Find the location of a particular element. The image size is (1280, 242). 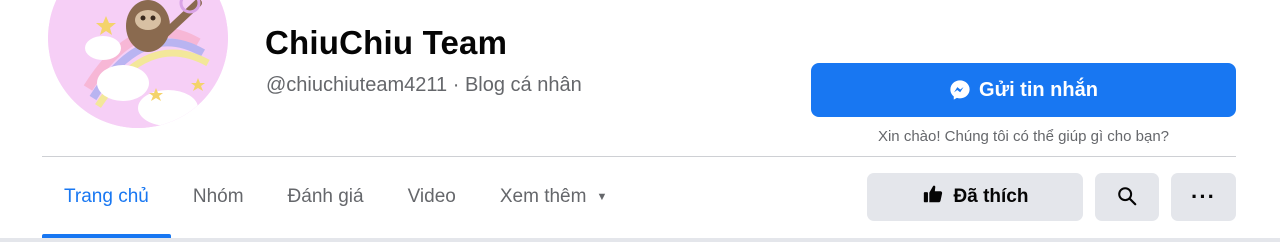

tab-home-label: Trang chủ is located at coordinates (106, 196).